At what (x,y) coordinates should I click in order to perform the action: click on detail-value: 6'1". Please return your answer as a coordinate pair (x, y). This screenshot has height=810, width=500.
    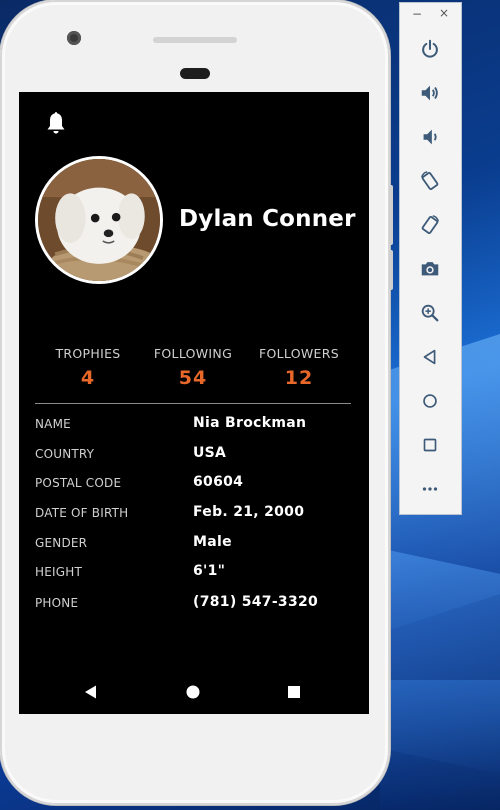
    Looking at the image, I should click on (209, 571).